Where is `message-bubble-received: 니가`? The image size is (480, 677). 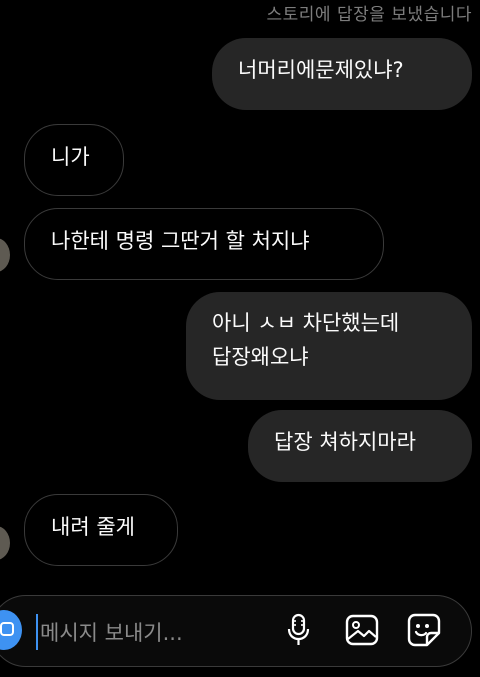 message-bubble-received: 니가 is located at coordinates (74, 160).